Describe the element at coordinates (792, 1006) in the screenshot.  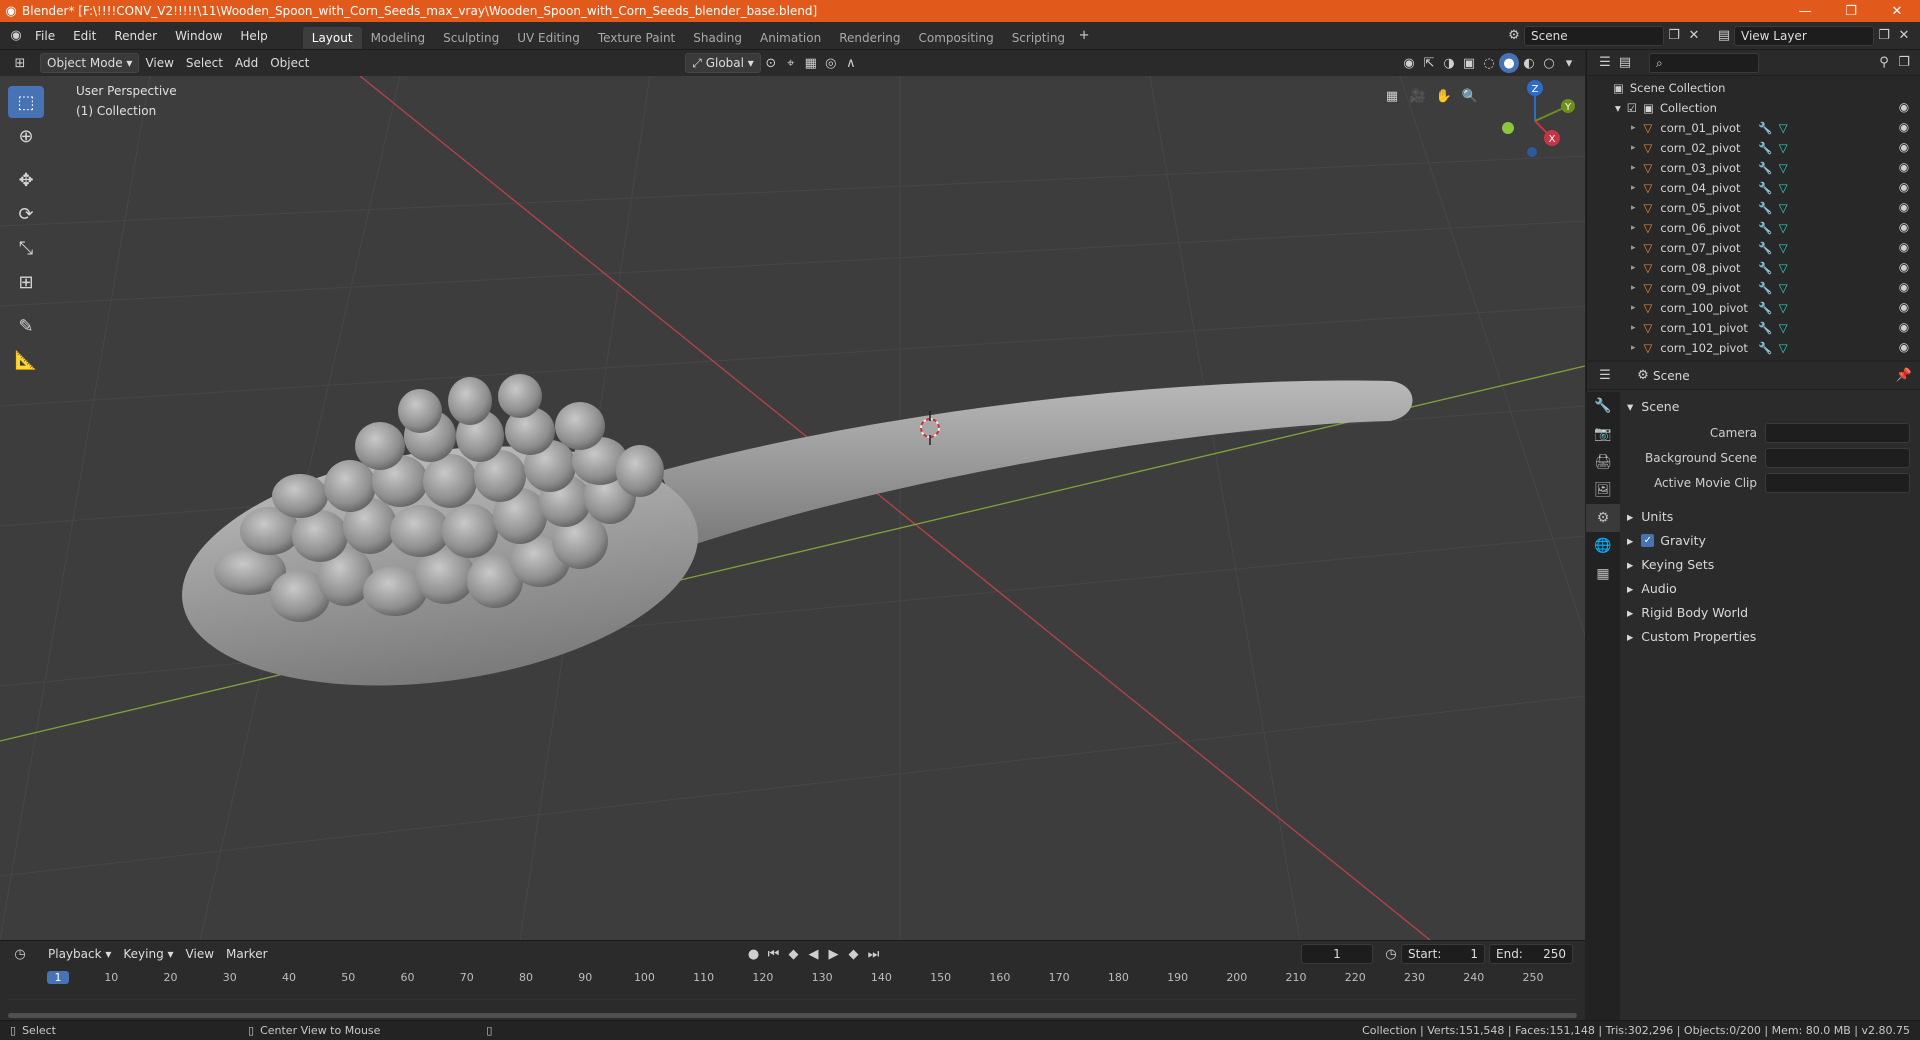
I see `timeline-track` at that location.